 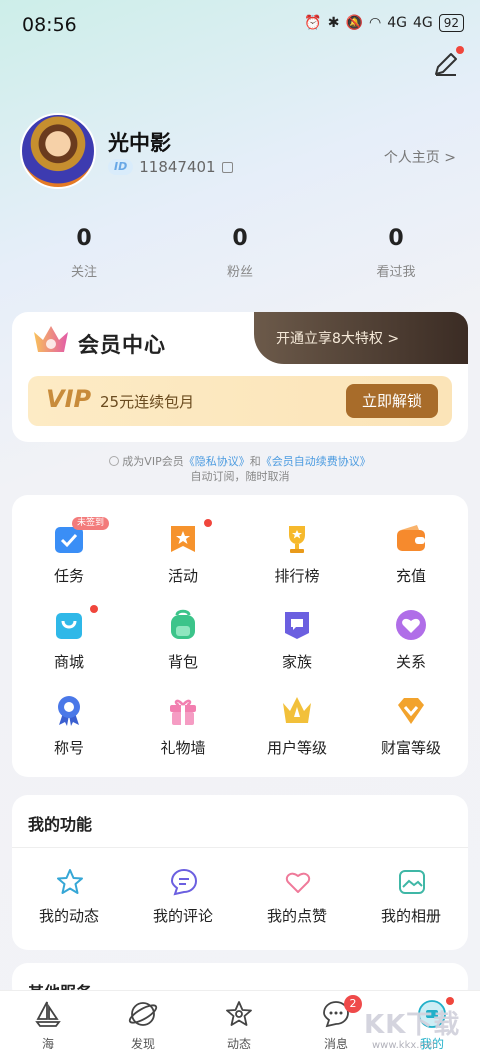 I want to click on func-label: 我的点赞, so click(x=296, y=916).